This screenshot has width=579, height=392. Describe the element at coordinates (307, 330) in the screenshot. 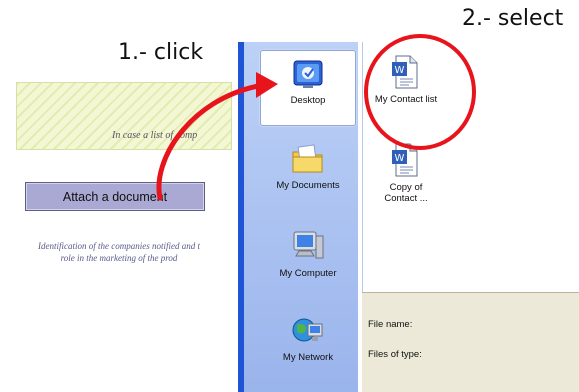

I see `my-network-icon` at that location.